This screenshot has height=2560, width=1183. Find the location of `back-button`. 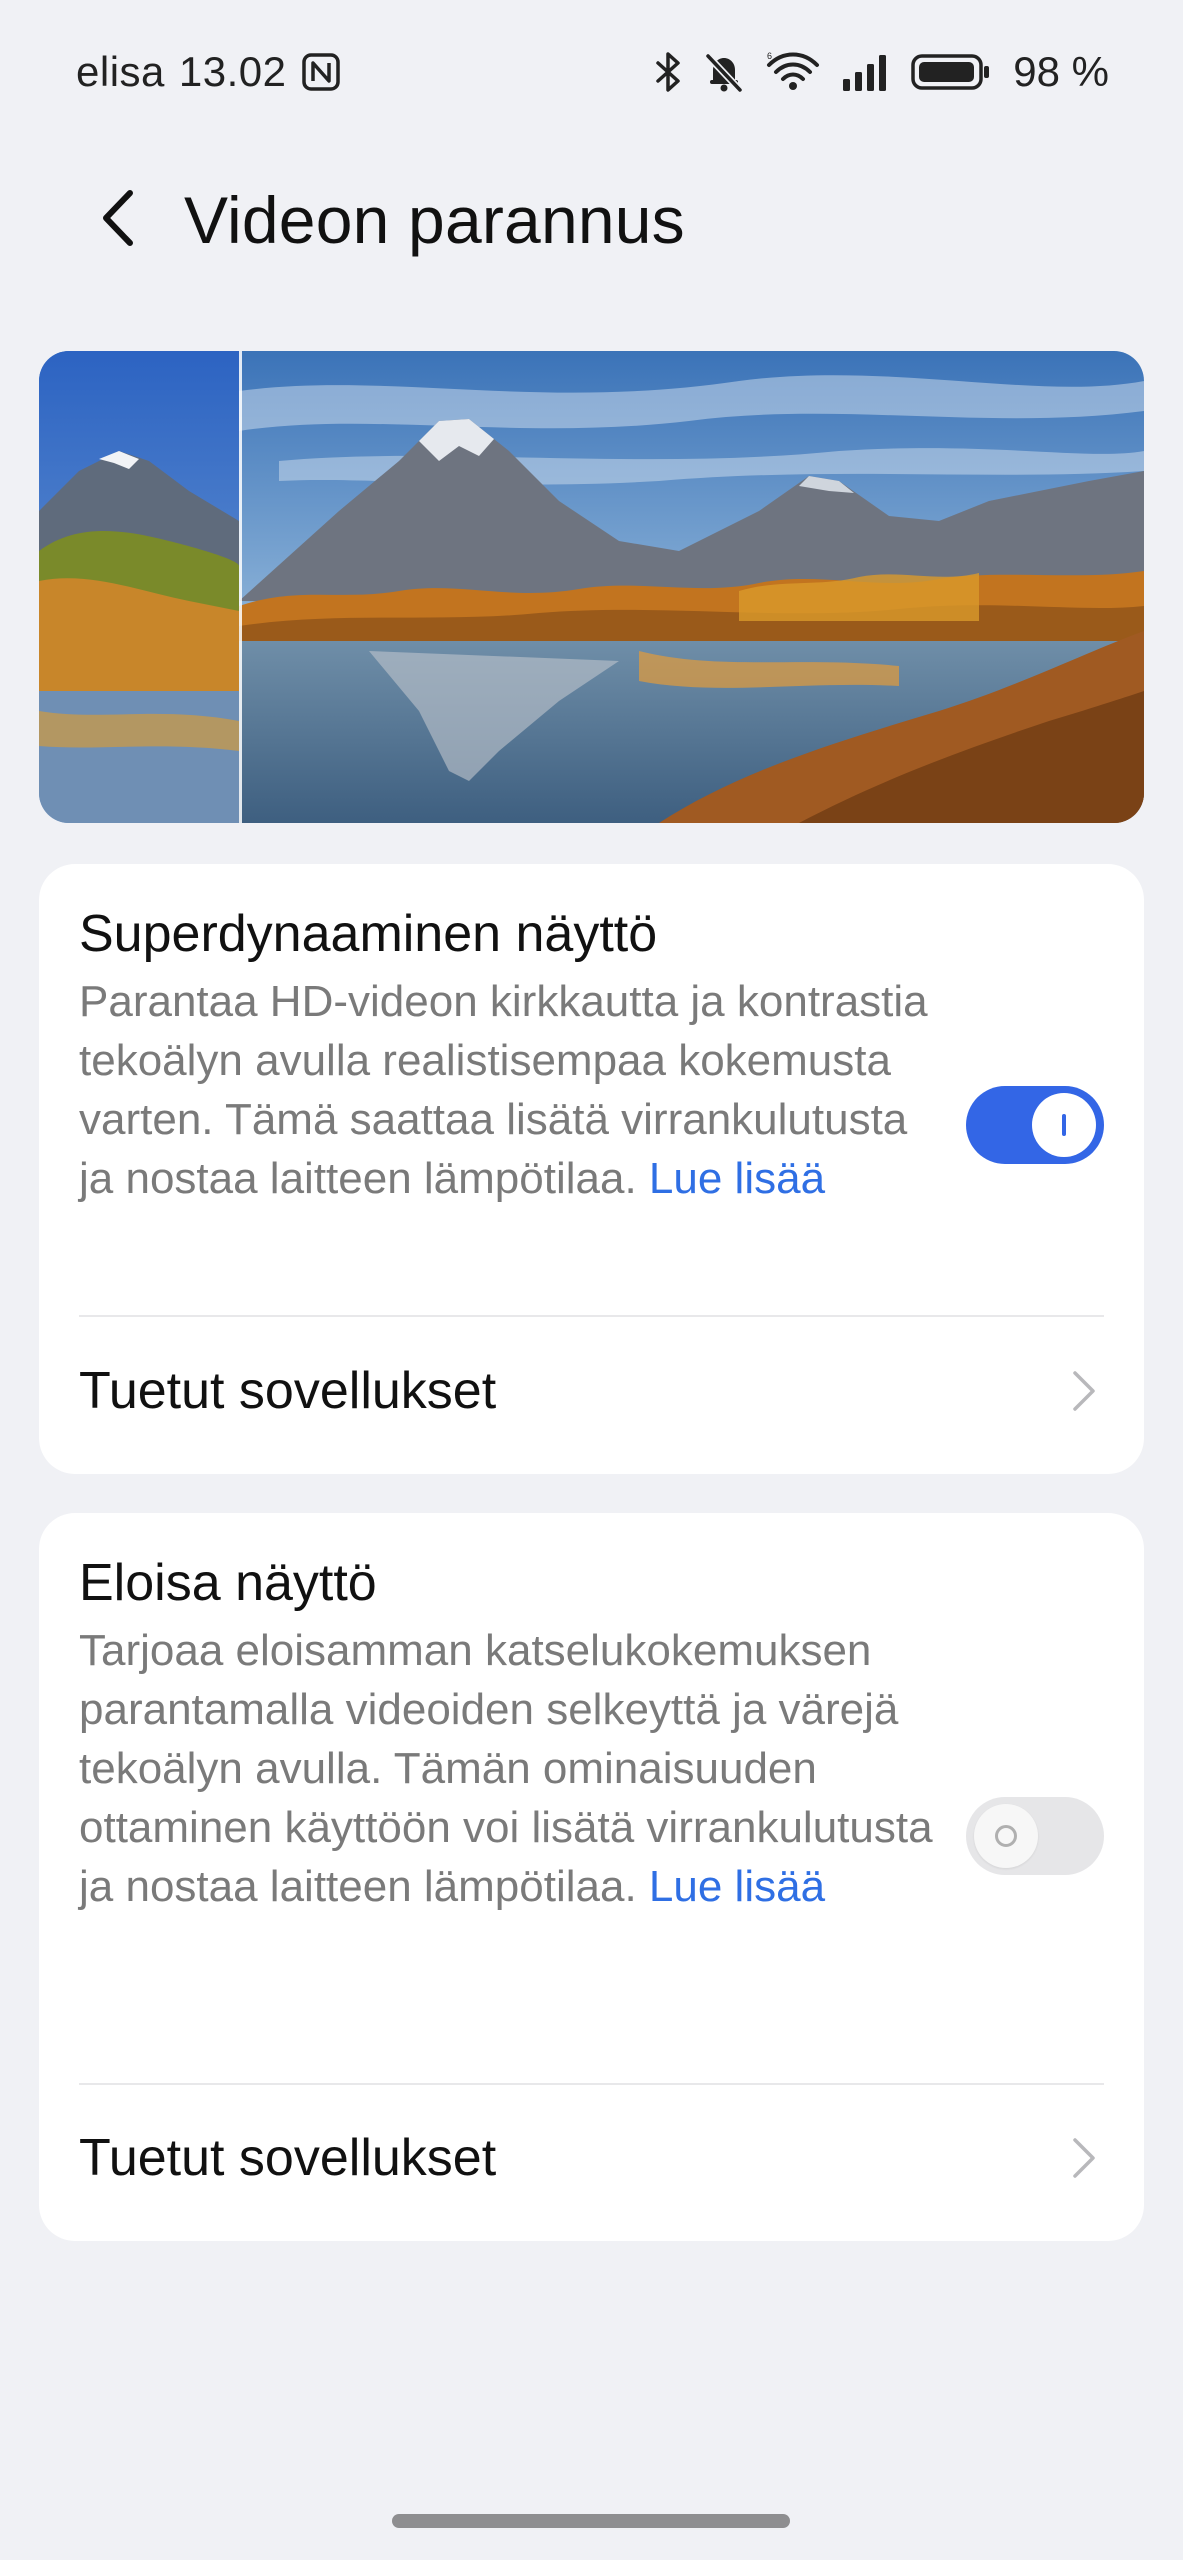

back-button is located at coordinates (118, 220).